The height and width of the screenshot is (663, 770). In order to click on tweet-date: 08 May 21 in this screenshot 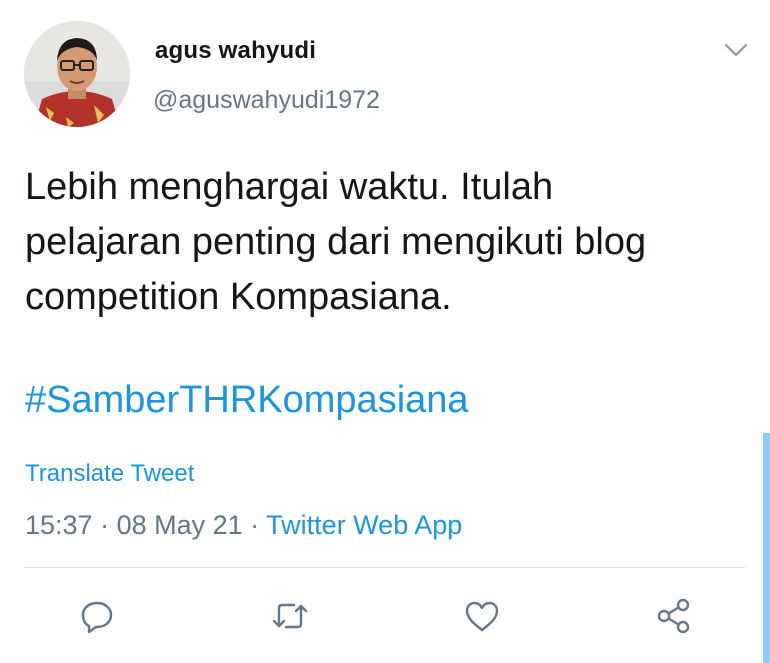, I will do `click(180, 525)`.